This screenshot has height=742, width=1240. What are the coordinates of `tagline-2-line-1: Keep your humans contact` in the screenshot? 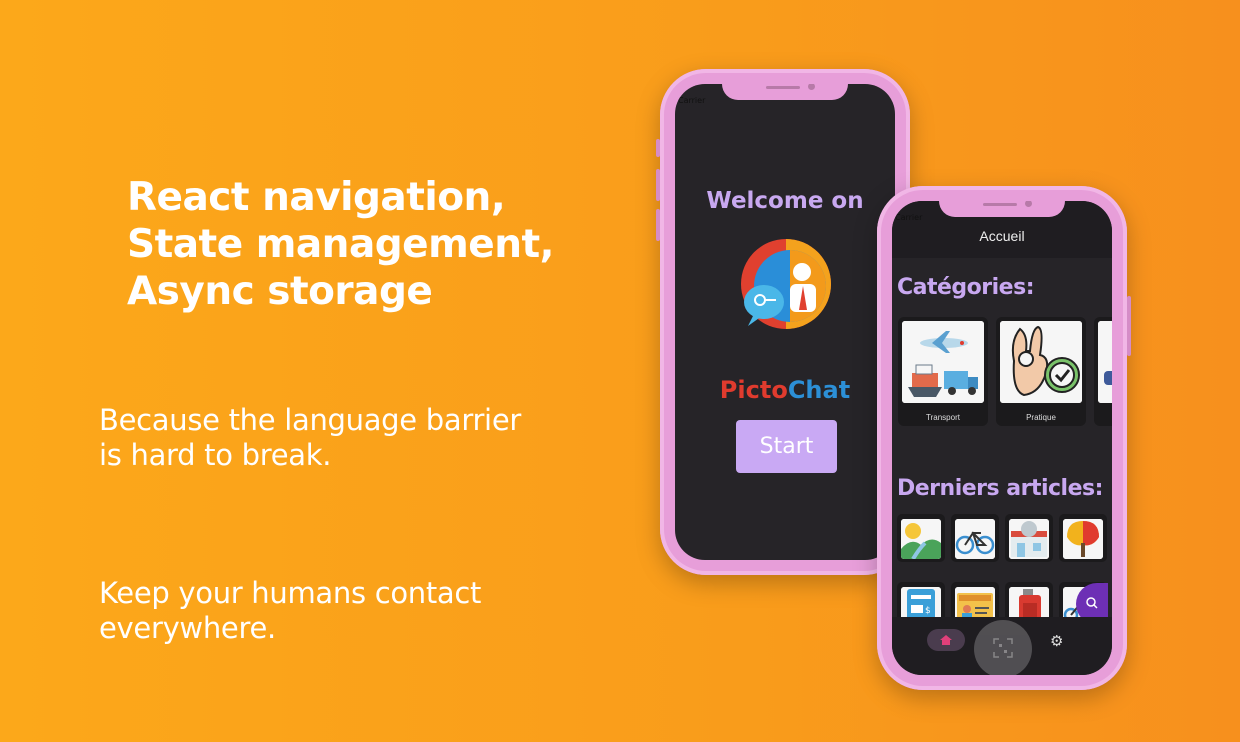 It's located at (290, 593).